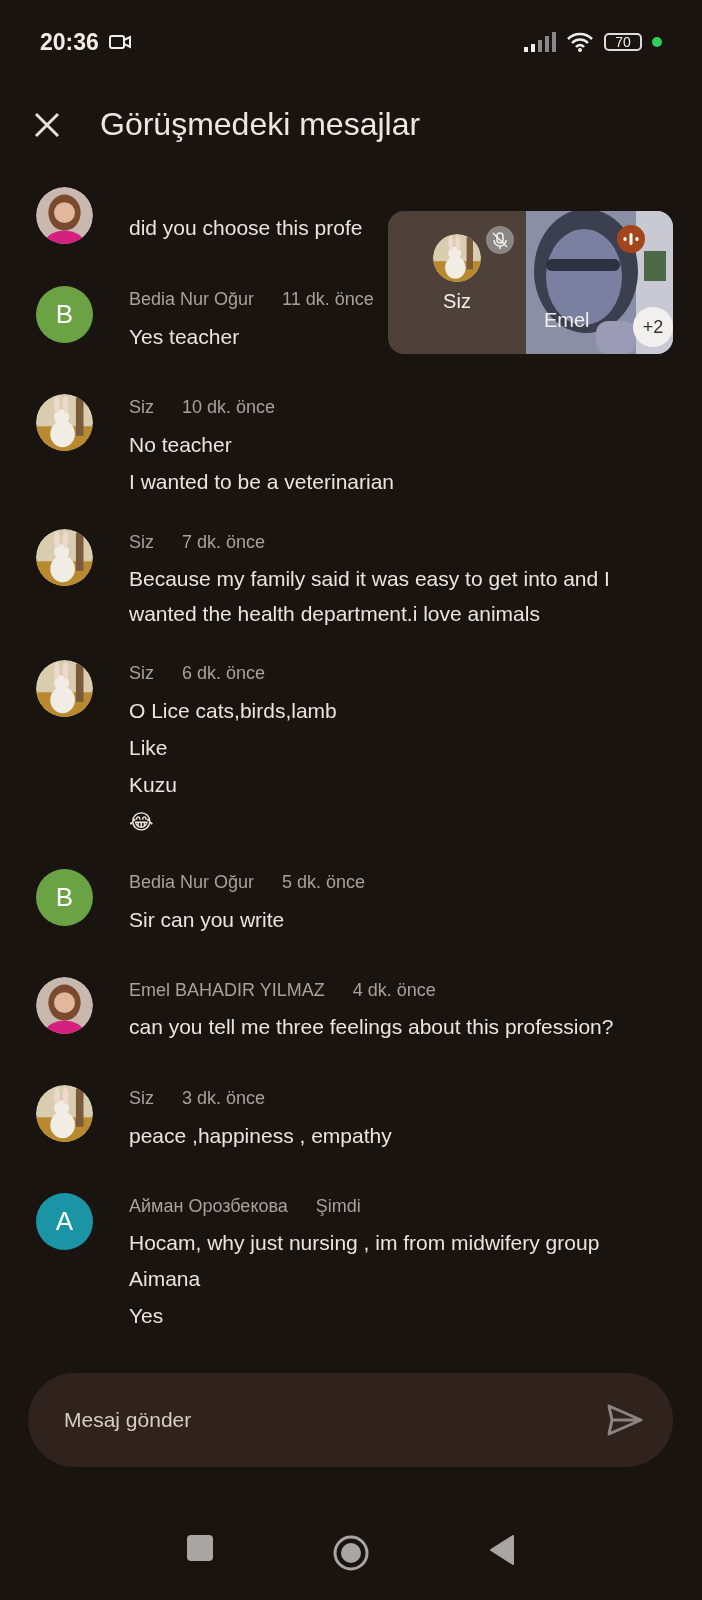 Image resolution: width=702 pixels, height=1600 pixels. Describe the element at coordinates (328, 299) in the screenshot. I see `message-time: 11 dk. önce` at that location.